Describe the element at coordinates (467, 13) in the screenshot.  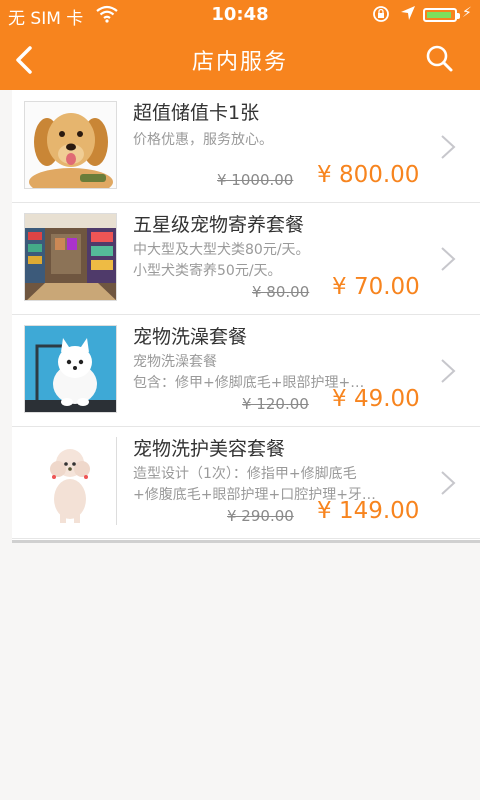
I see `charging-icon: ⚡` at that location.